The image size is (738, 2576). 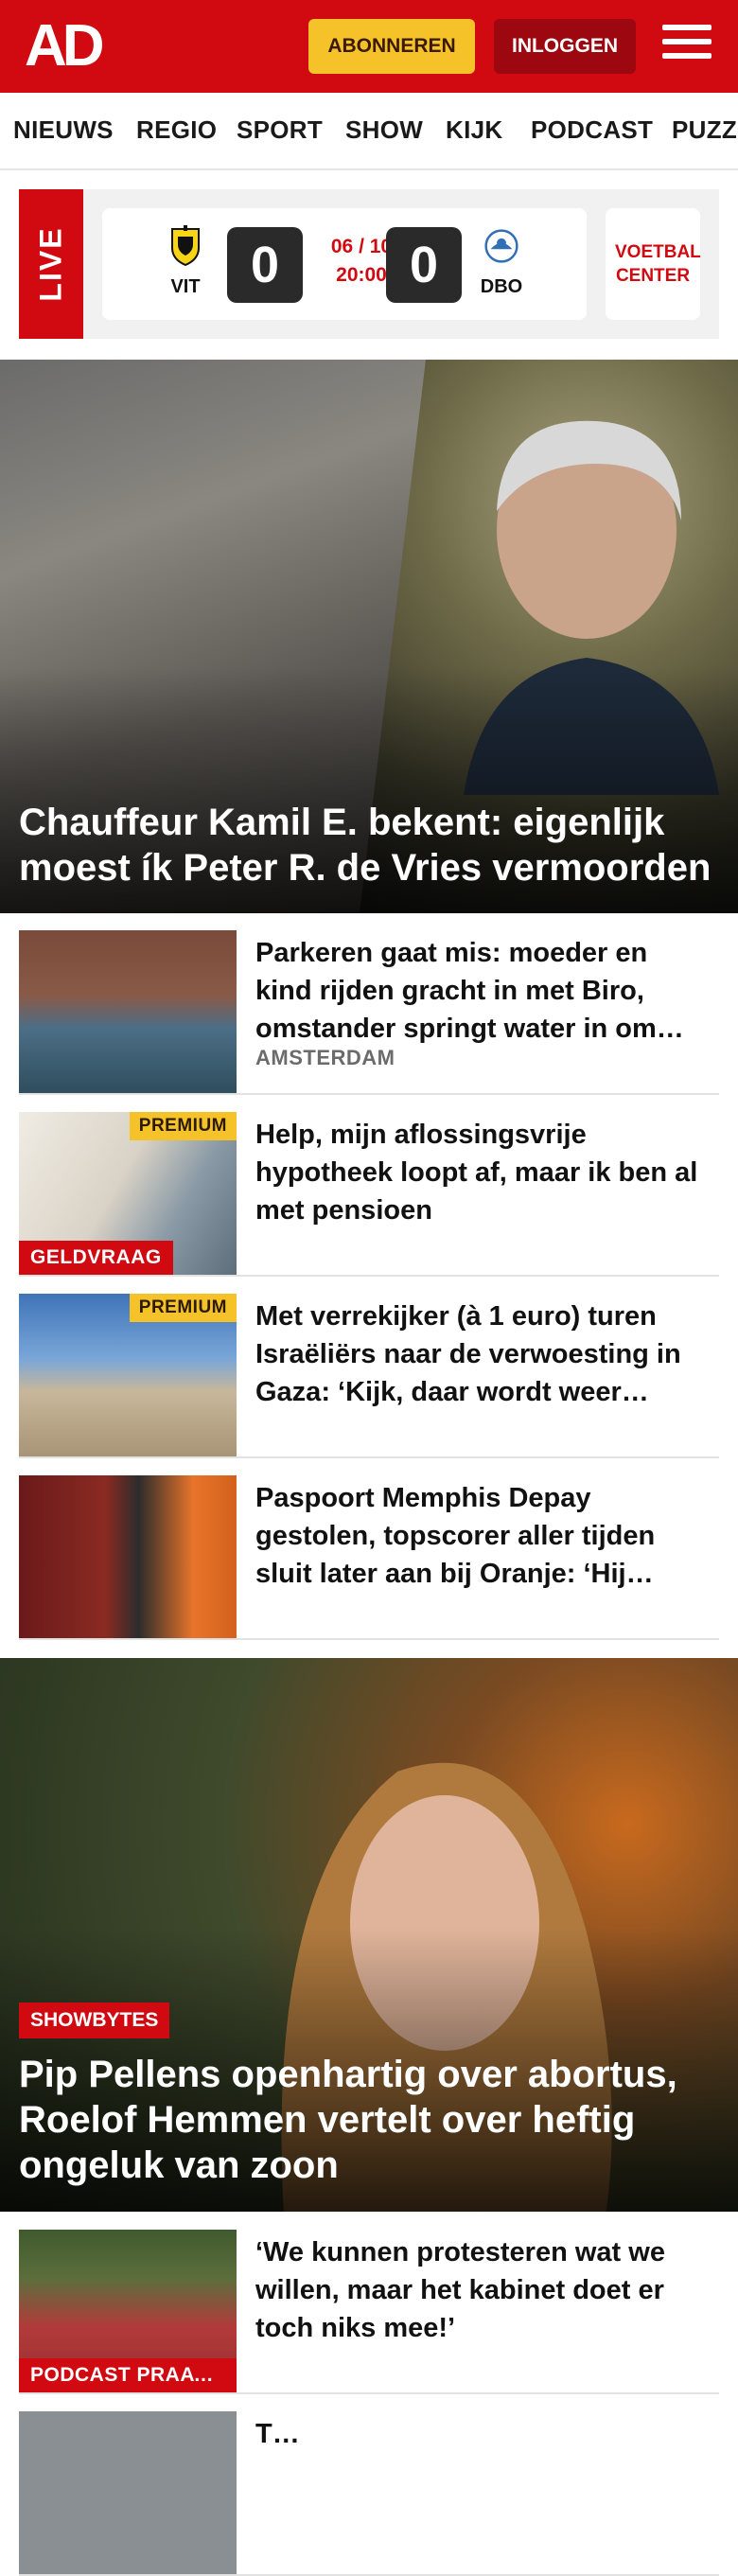 I want to click on voetbal-center-label: VOETBAL CENTER, so click(x=658, y=264).